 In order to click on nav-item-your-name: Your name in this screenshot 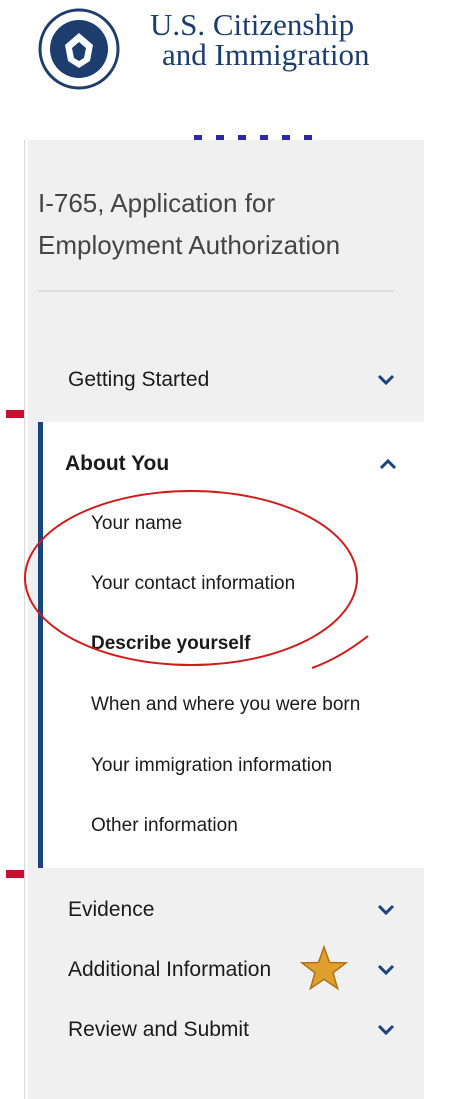, I will do `click(136, 524)`.